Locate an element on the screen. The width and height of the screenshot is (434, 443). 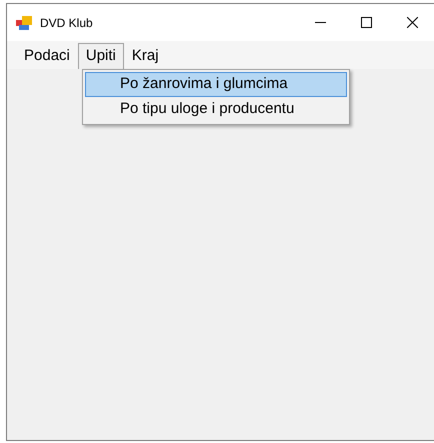
dropdown-item: Po žanrovima i glumcima is located at coordinates (216, 84).